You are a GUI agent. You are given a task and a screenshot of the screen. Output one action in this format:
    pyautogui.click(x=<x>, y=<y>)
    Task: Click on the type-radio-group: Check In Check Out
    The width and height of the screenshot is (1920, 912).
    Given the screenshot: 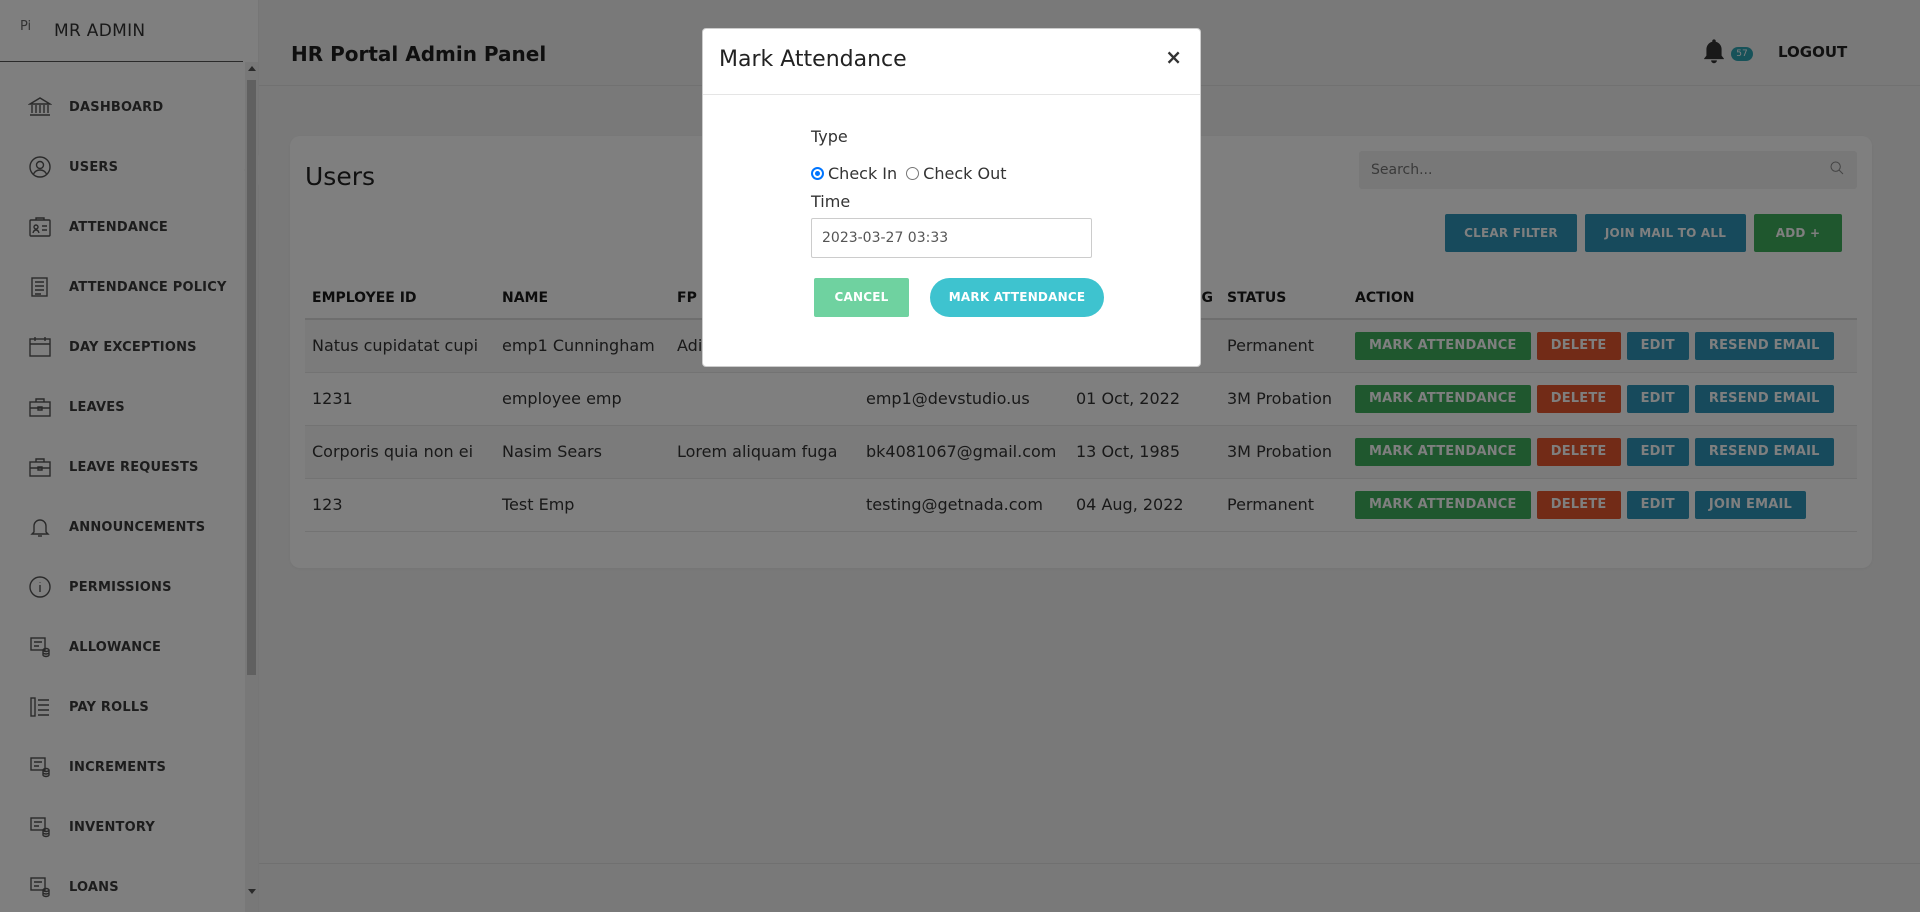 What is the action you would take?
    pyautogui.click(x=913, y=173)
    